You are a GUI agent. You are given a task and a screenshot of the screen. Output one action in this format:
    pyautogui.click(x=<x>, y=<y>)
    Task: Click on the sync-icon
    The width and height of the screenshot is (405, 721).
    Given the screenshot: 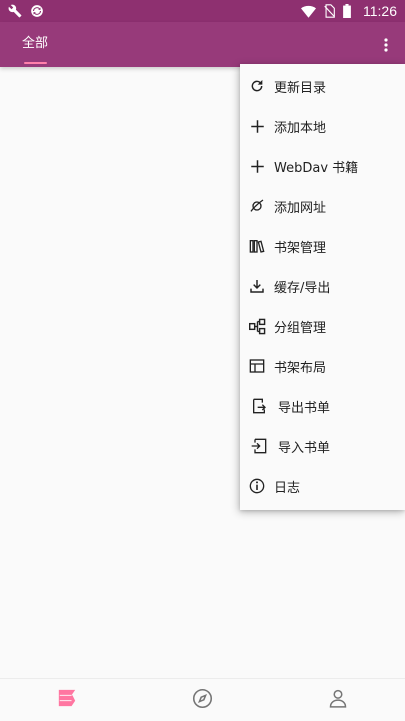 What is the action you would take?
    pyautogui.click(x=37, y=11)
    